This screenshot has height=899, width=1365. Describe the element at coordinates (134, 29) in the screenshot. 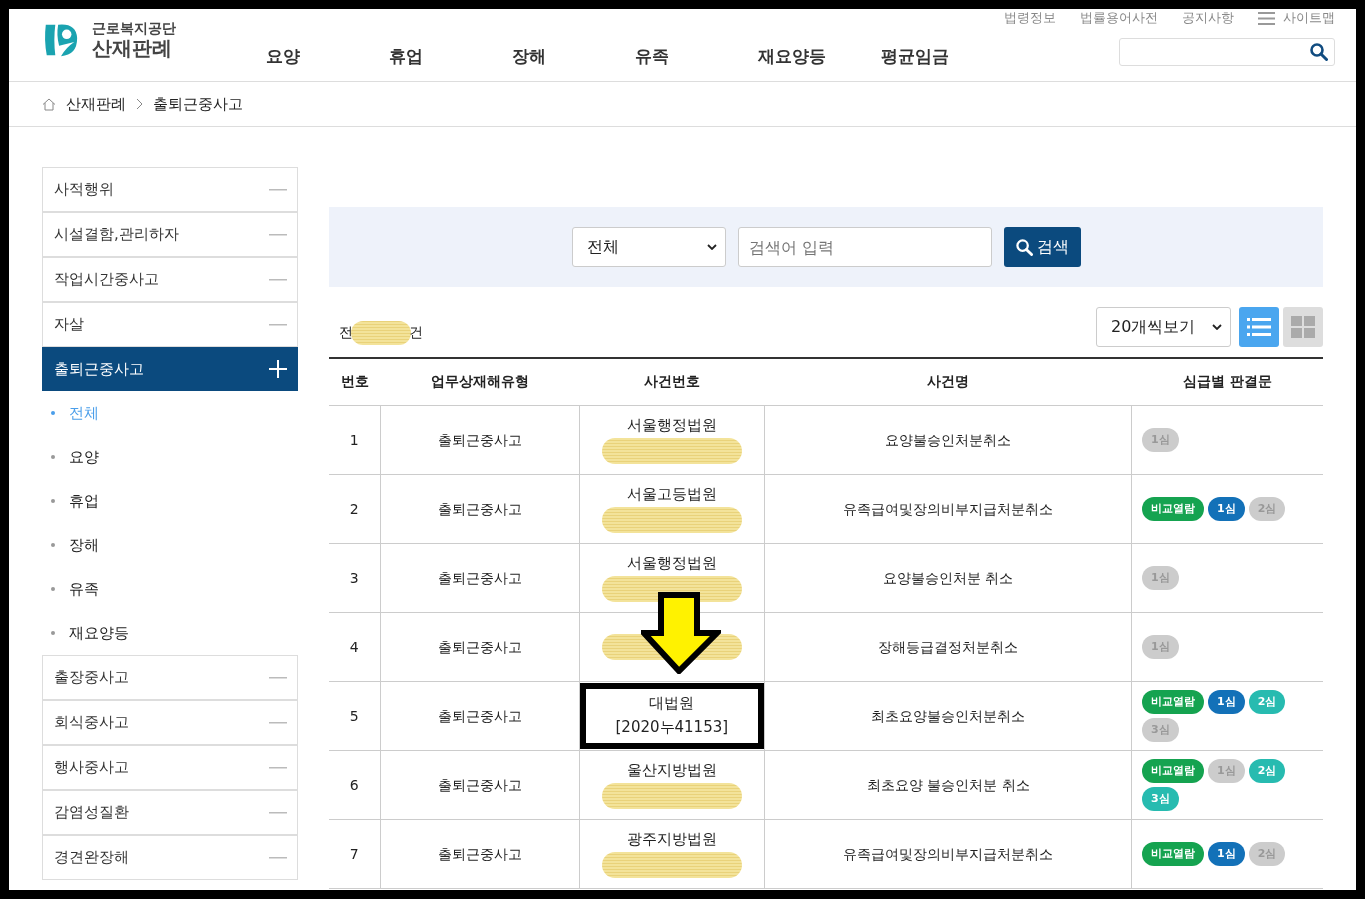

I see `logo-org: 근로복지공단` at that location.